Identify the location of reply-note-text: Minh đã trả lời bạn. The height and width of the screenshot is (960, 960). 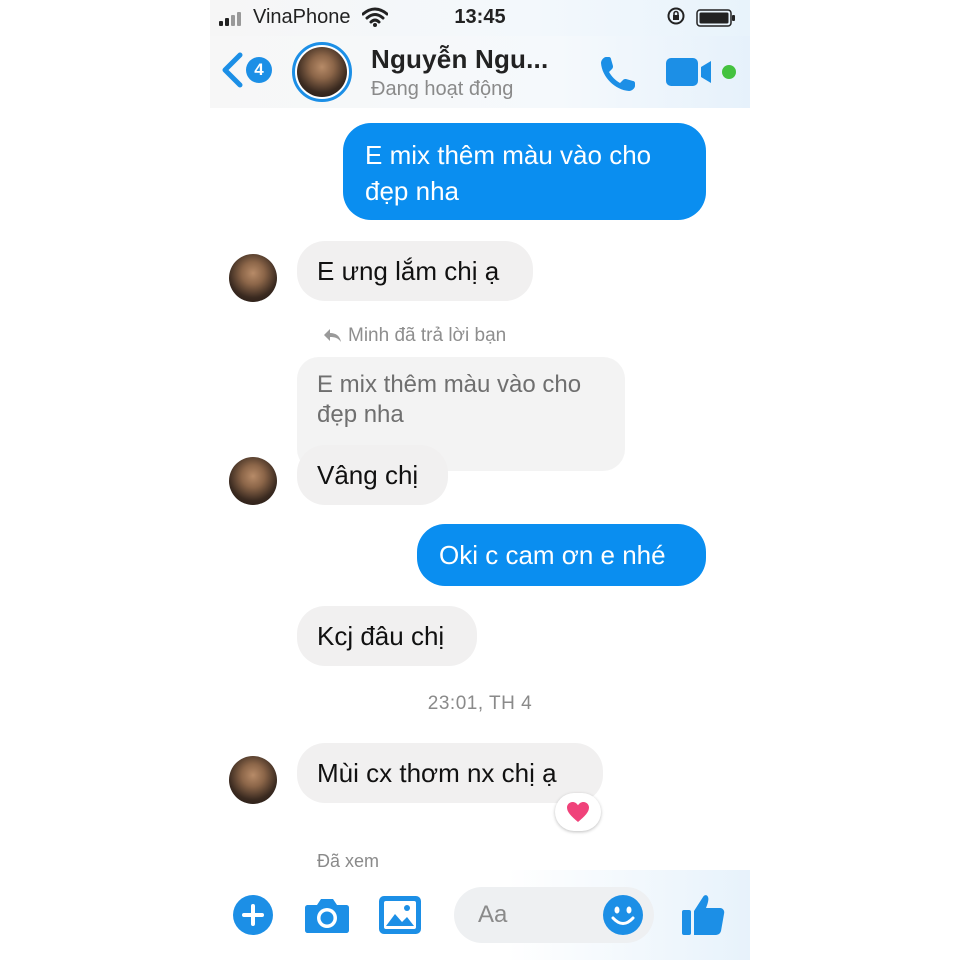
(427, 335).